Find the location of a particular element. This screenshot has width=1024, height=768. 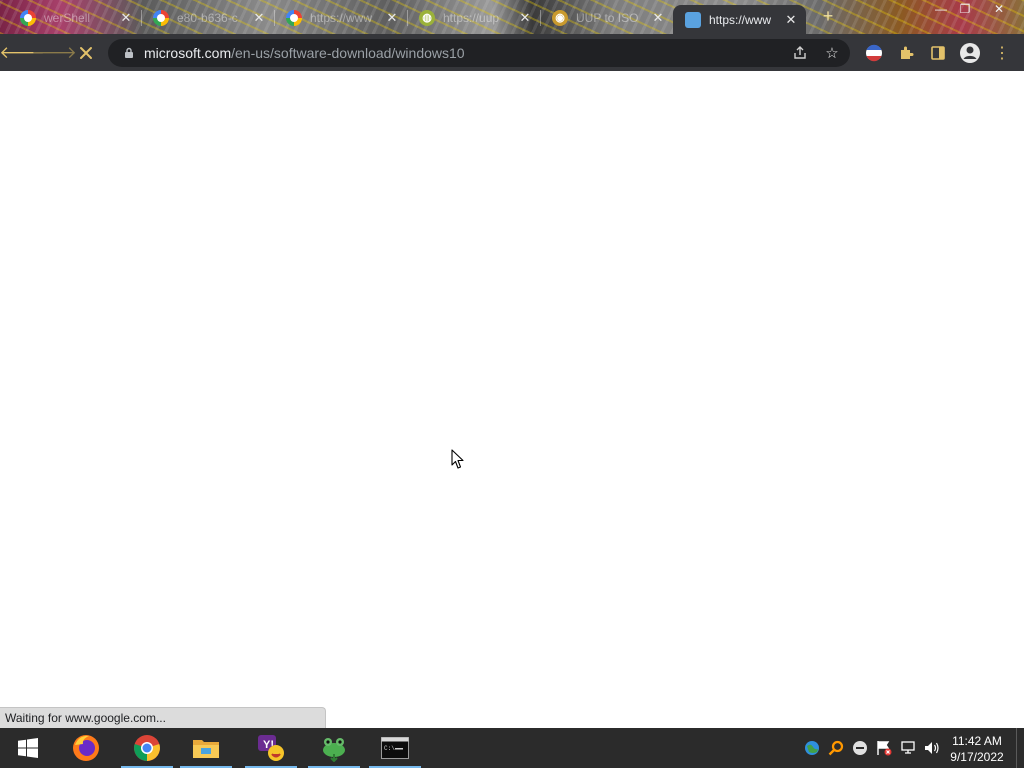

new-tab-button: + is located at coordinates (828, 16).